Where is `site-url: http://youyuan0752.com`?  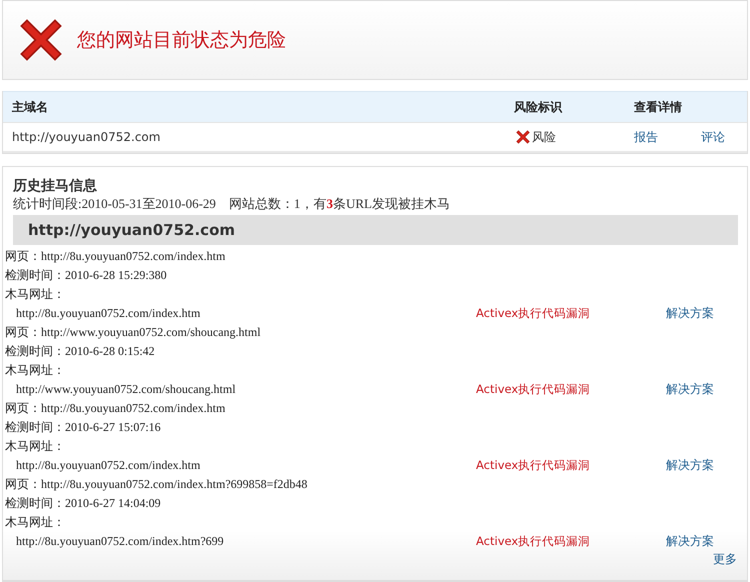
site-url: http://youyuan0752.com is located at coordinates (132, 230).